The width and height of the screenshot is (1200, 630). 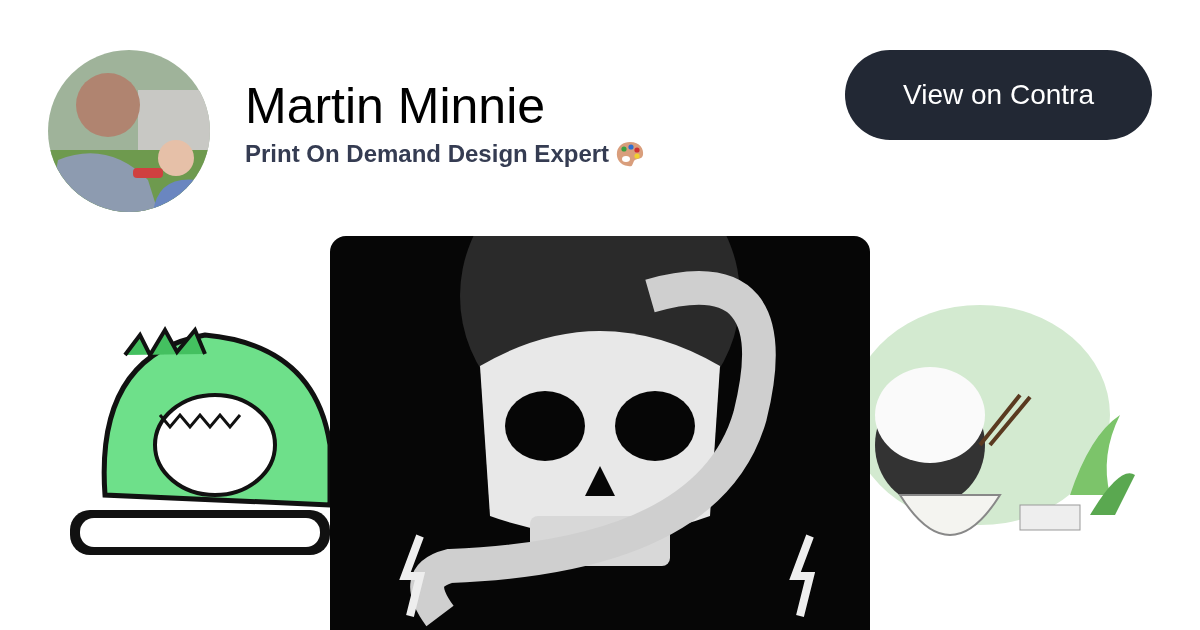 What do you see at coordinates (630, 154) in the screenshot?
I see `palette-icon` at bounding box center [630, 154].